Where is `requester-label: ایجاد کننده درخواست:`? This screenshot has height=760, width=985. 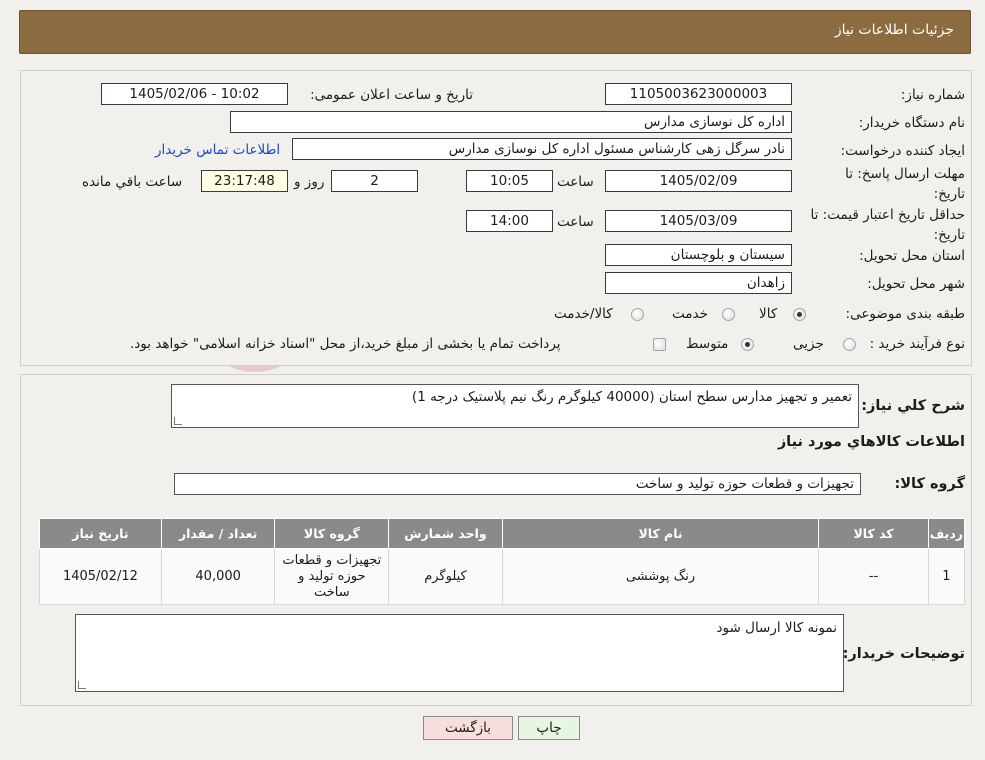 requester-label: ایجاد کننده درخواست: is located at coordinates (902, 151).